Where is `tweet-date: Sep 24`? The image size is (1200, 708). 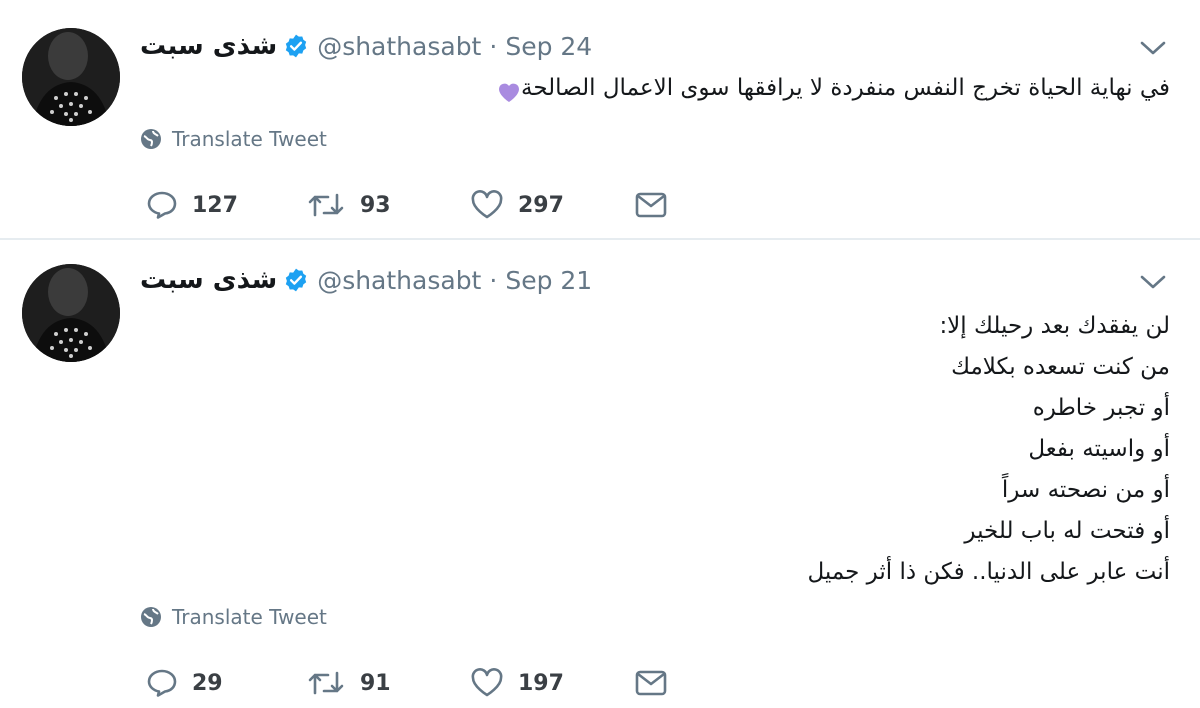
tweet-date: Sep 24 is located at coordinates (548, 46).